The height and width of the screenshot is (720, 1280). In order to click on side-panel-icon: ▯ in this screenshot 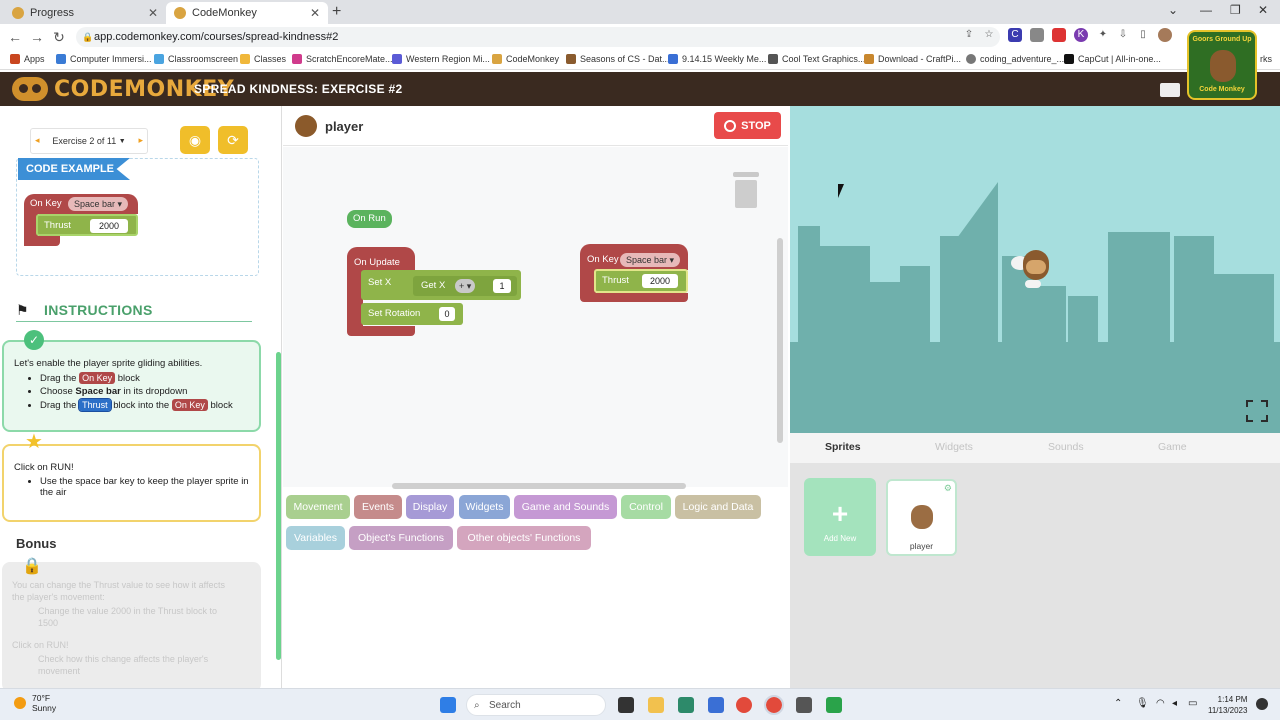, I will do `click(1143, 35)`.